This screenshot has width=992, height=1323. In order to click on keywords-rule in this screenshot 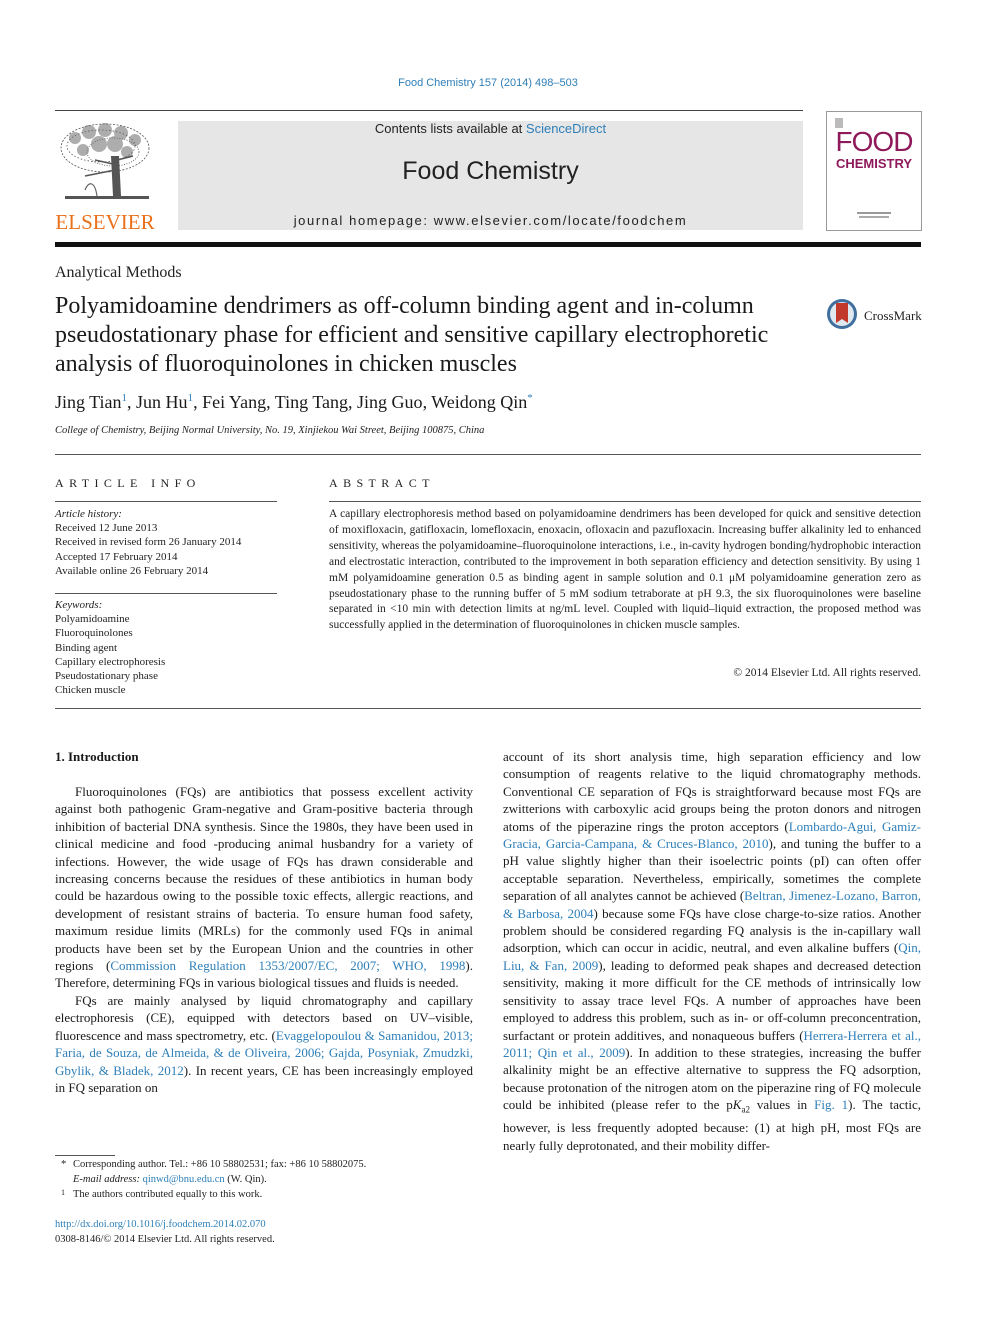, I will do `click(166, 593)`.